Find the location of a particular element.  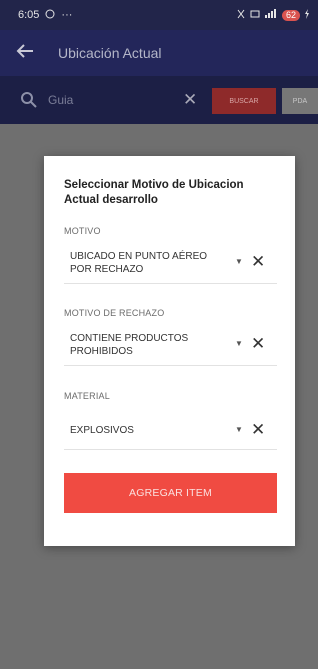

motivo-rechazo-select: CONTIENE PRODUCTOS PROHIBIDOS ▼ ✕ is located at coordinates (170, 345).